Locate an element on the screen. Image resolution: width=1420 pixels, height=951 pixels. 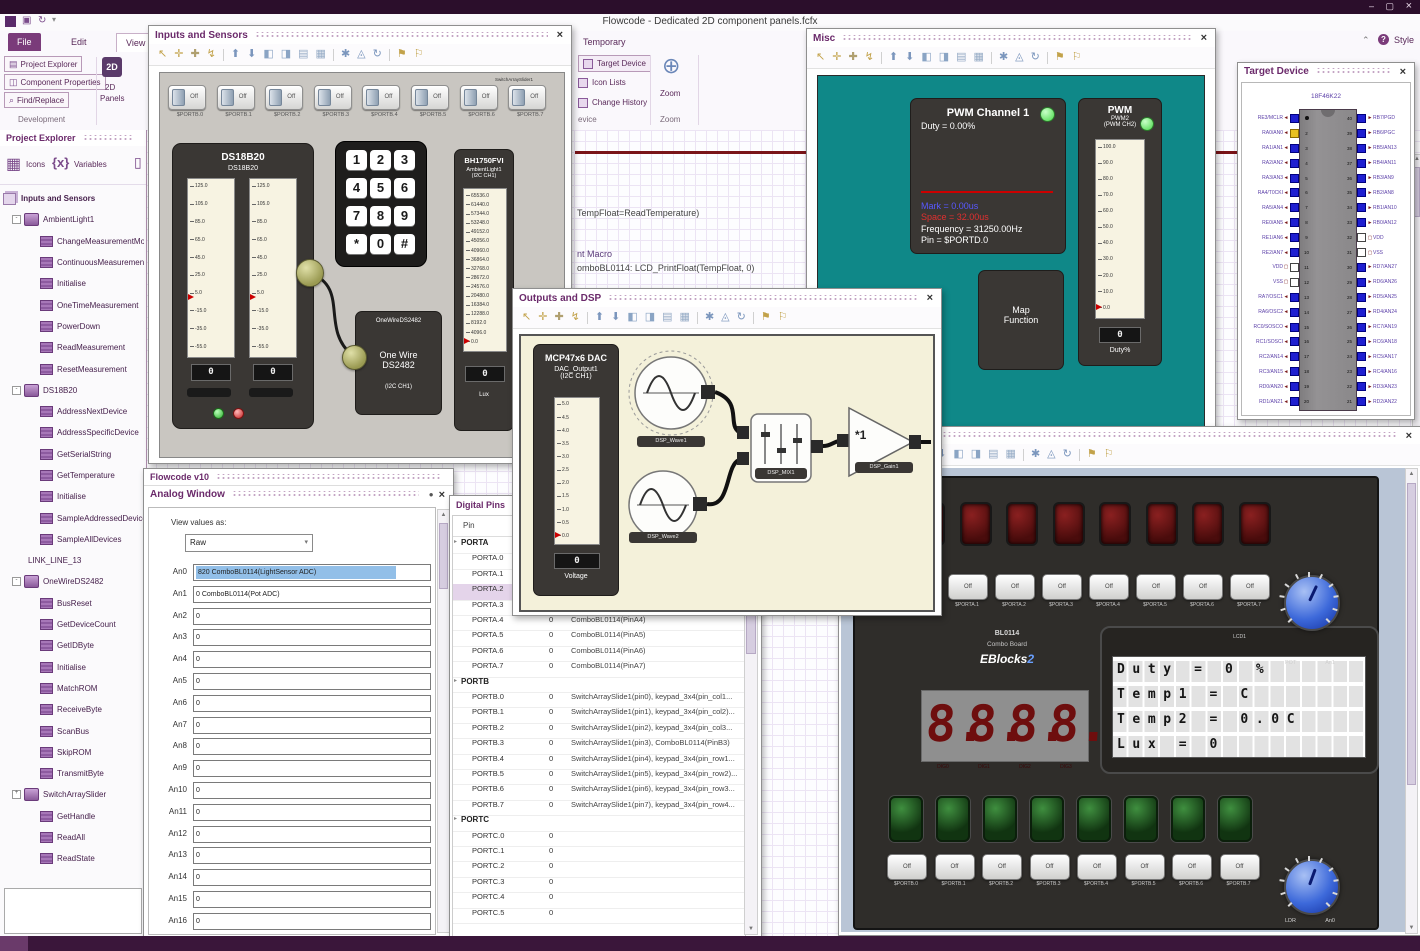
inputs-titlebar: Inputs and Sensors × is located at coordinates (360, 35).